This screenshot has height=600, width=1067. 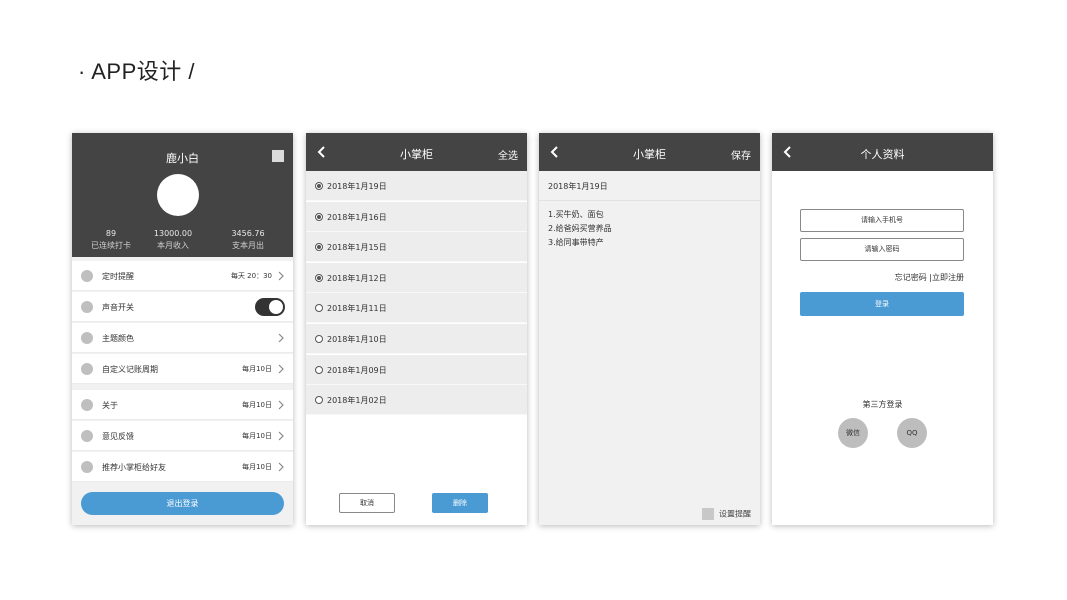 I want to click on stat-value: 3456.76, so click(x=248, y=233).